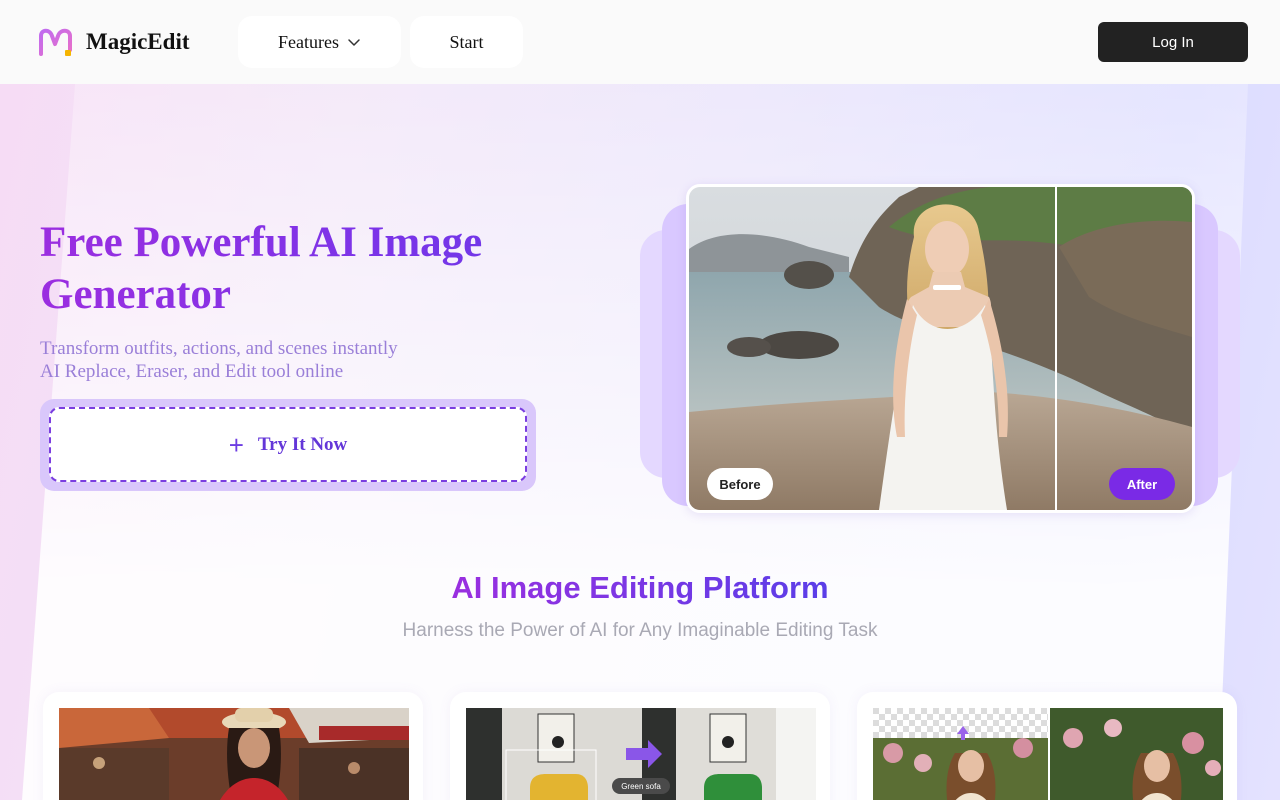 The image size is (1280, 800). I want to click on garden-portrait-image, so click(1048, 754).